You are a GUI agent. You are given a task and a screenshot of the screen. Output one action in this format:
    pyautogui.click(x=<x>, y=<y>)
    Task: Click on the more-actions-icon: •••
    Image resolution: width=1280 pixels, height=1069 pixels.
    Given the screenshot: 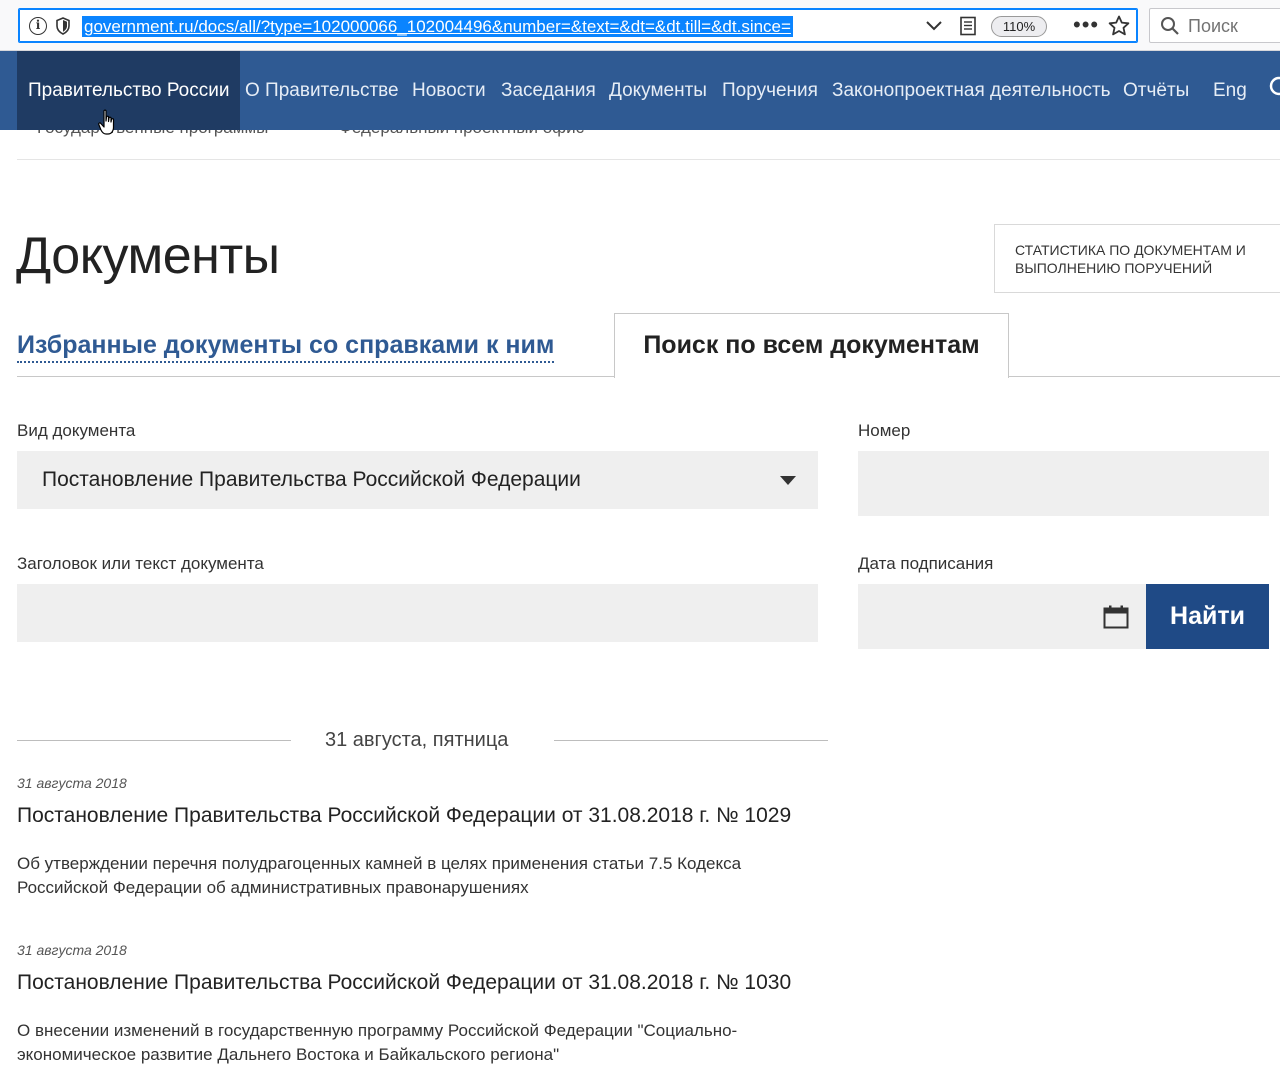 What is the action you would take?
    pyautogui.click(x=1086, y=25)
    